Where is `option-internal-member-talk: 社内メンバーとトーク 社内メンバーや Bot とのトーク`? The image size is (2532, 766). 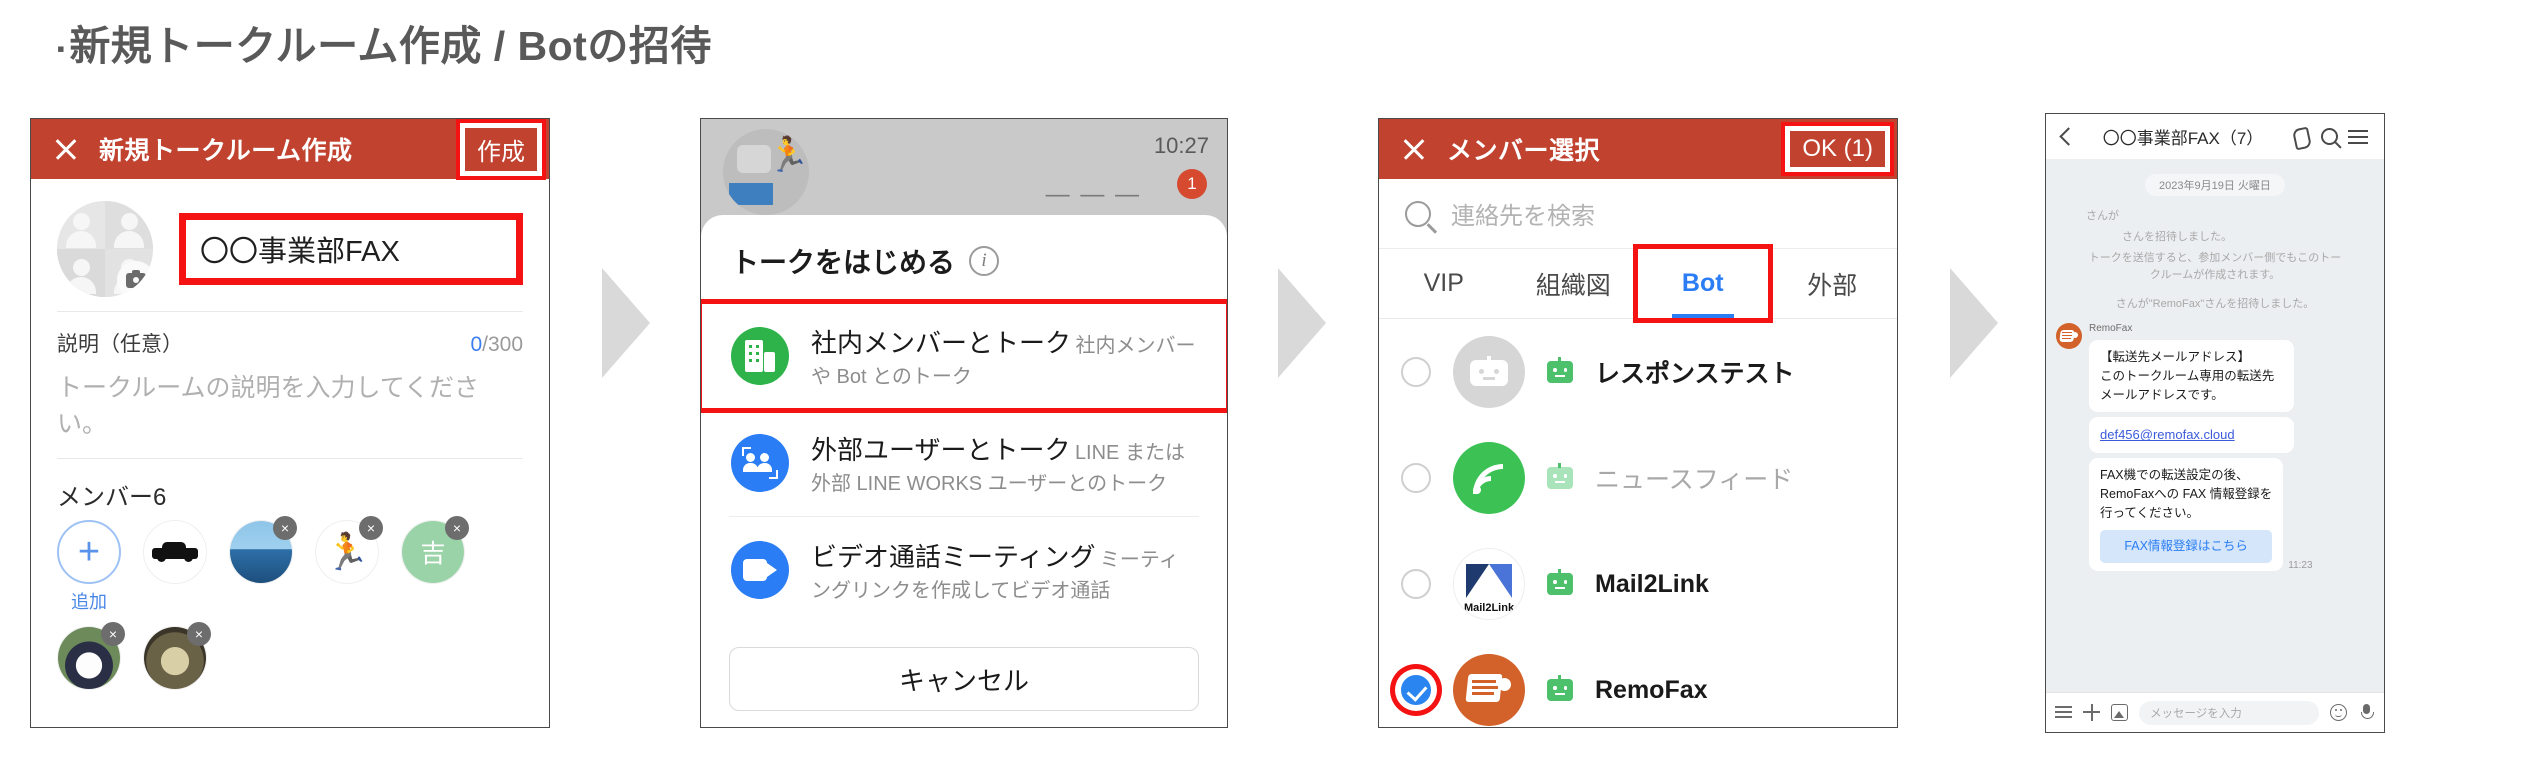 option-internal-member-talk: 社内メンバーとトーク 社内メンバーや Bot とのトーク is located at coordinates (964, 356).